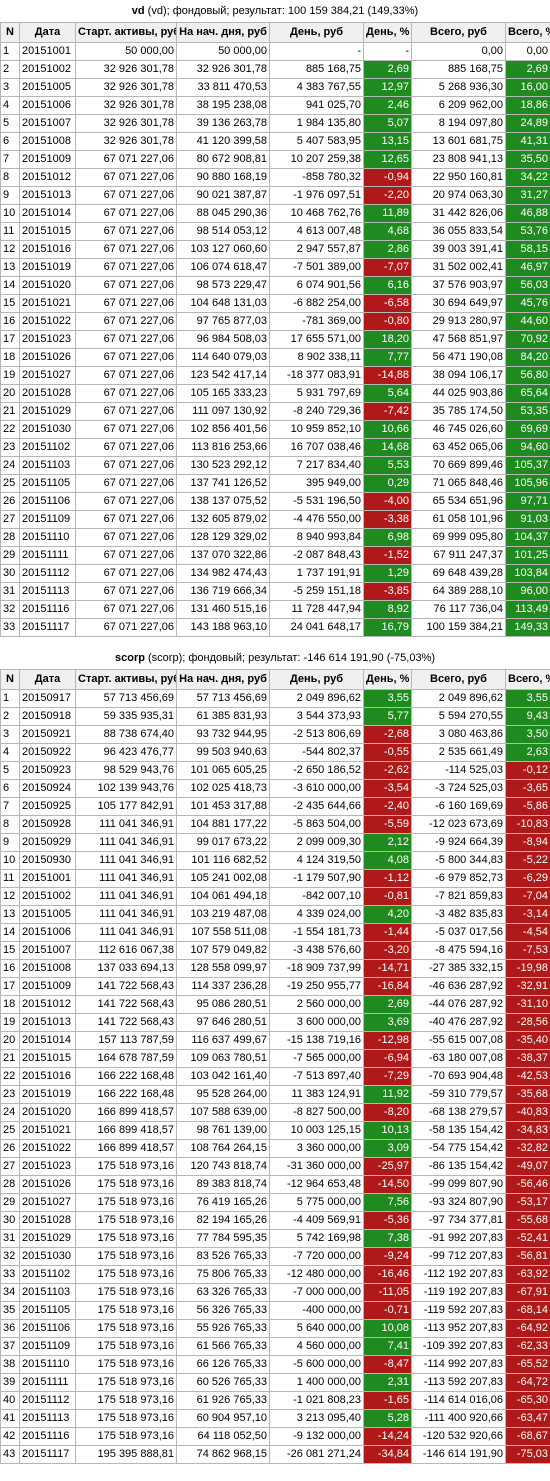  Describe the element at coordinates (47, 1202) in the screenshot. I see `date-cell: 20151027` at that location.